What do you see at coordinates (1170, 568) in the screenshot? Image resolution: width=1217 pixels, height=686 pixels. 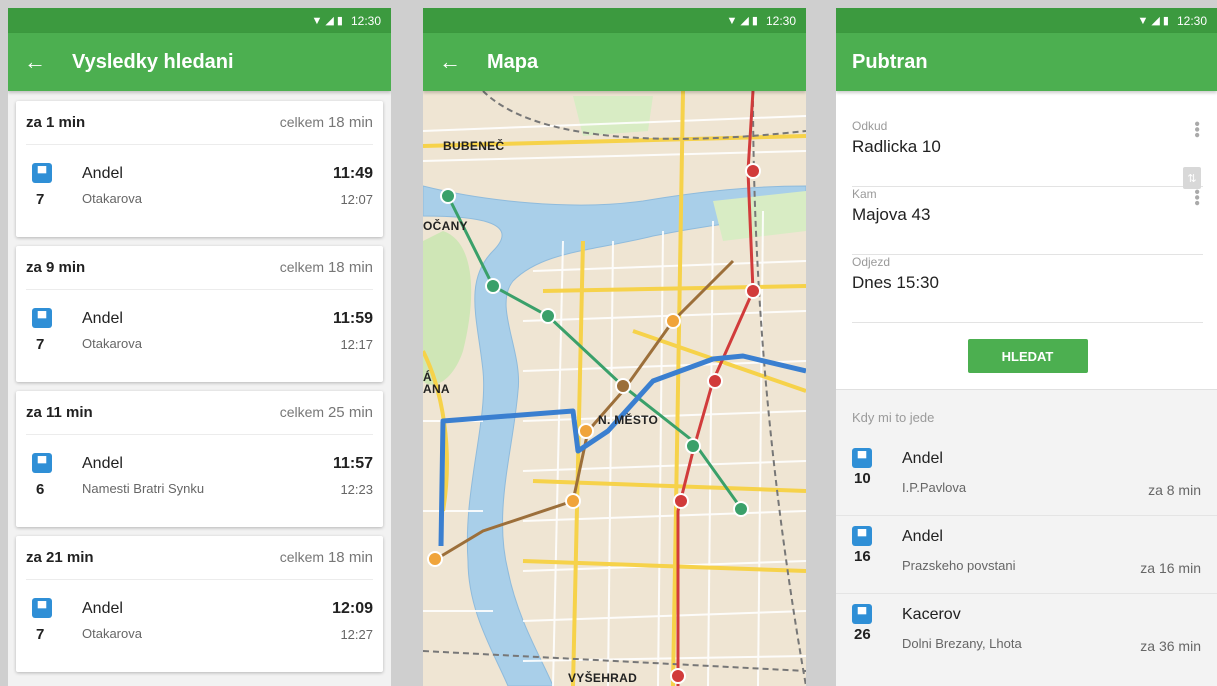 I see `eta: za 16 min` at bounding box center [1170, 568].